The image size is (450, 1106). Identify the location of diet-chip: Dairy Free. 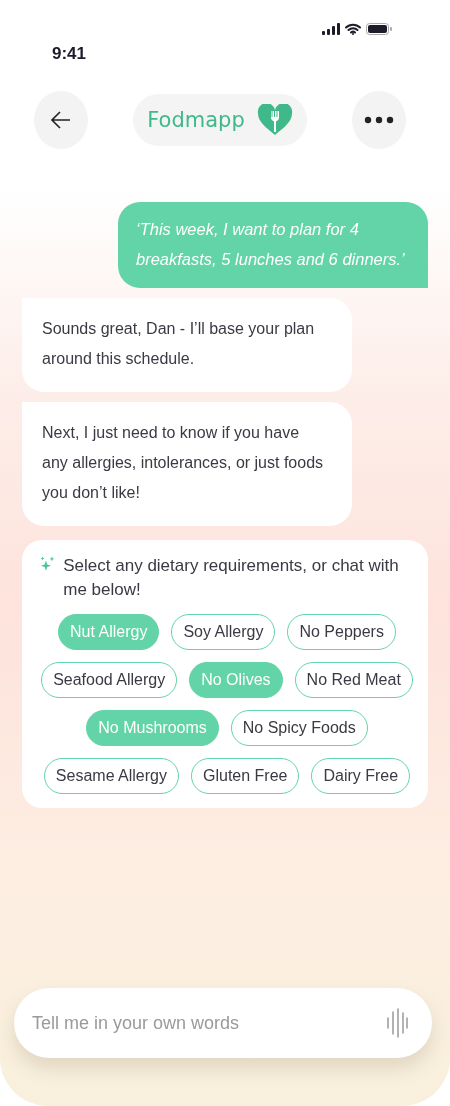
(361, 776).